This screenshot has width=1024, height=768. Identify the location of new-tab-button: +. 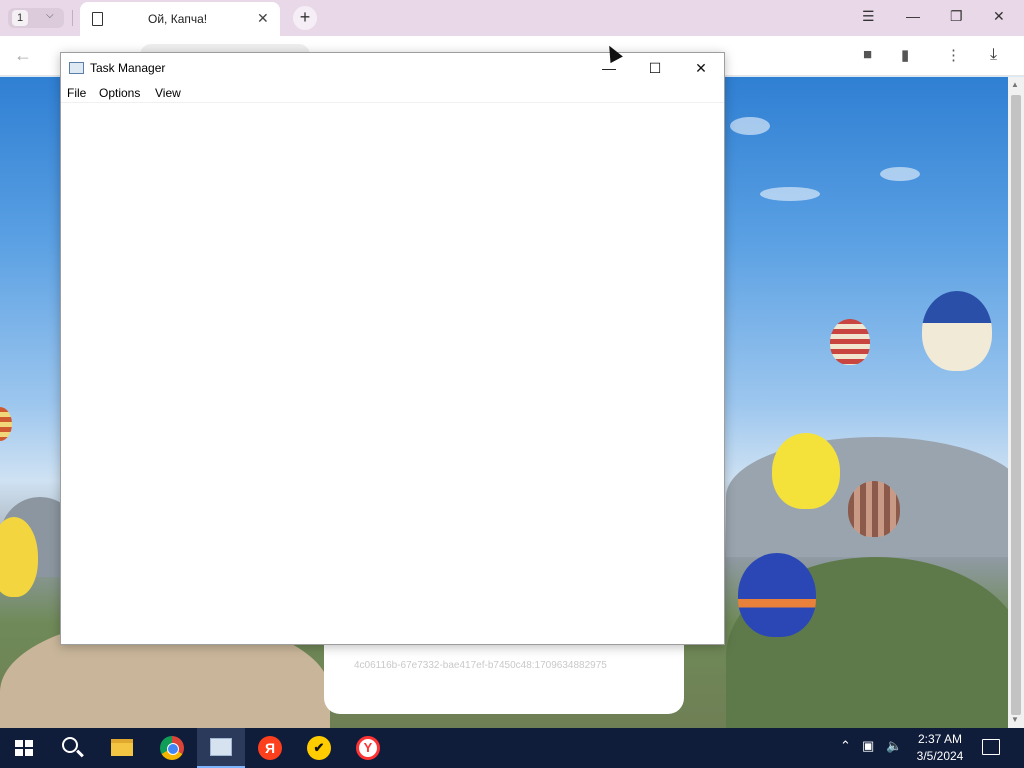
(305, 18).